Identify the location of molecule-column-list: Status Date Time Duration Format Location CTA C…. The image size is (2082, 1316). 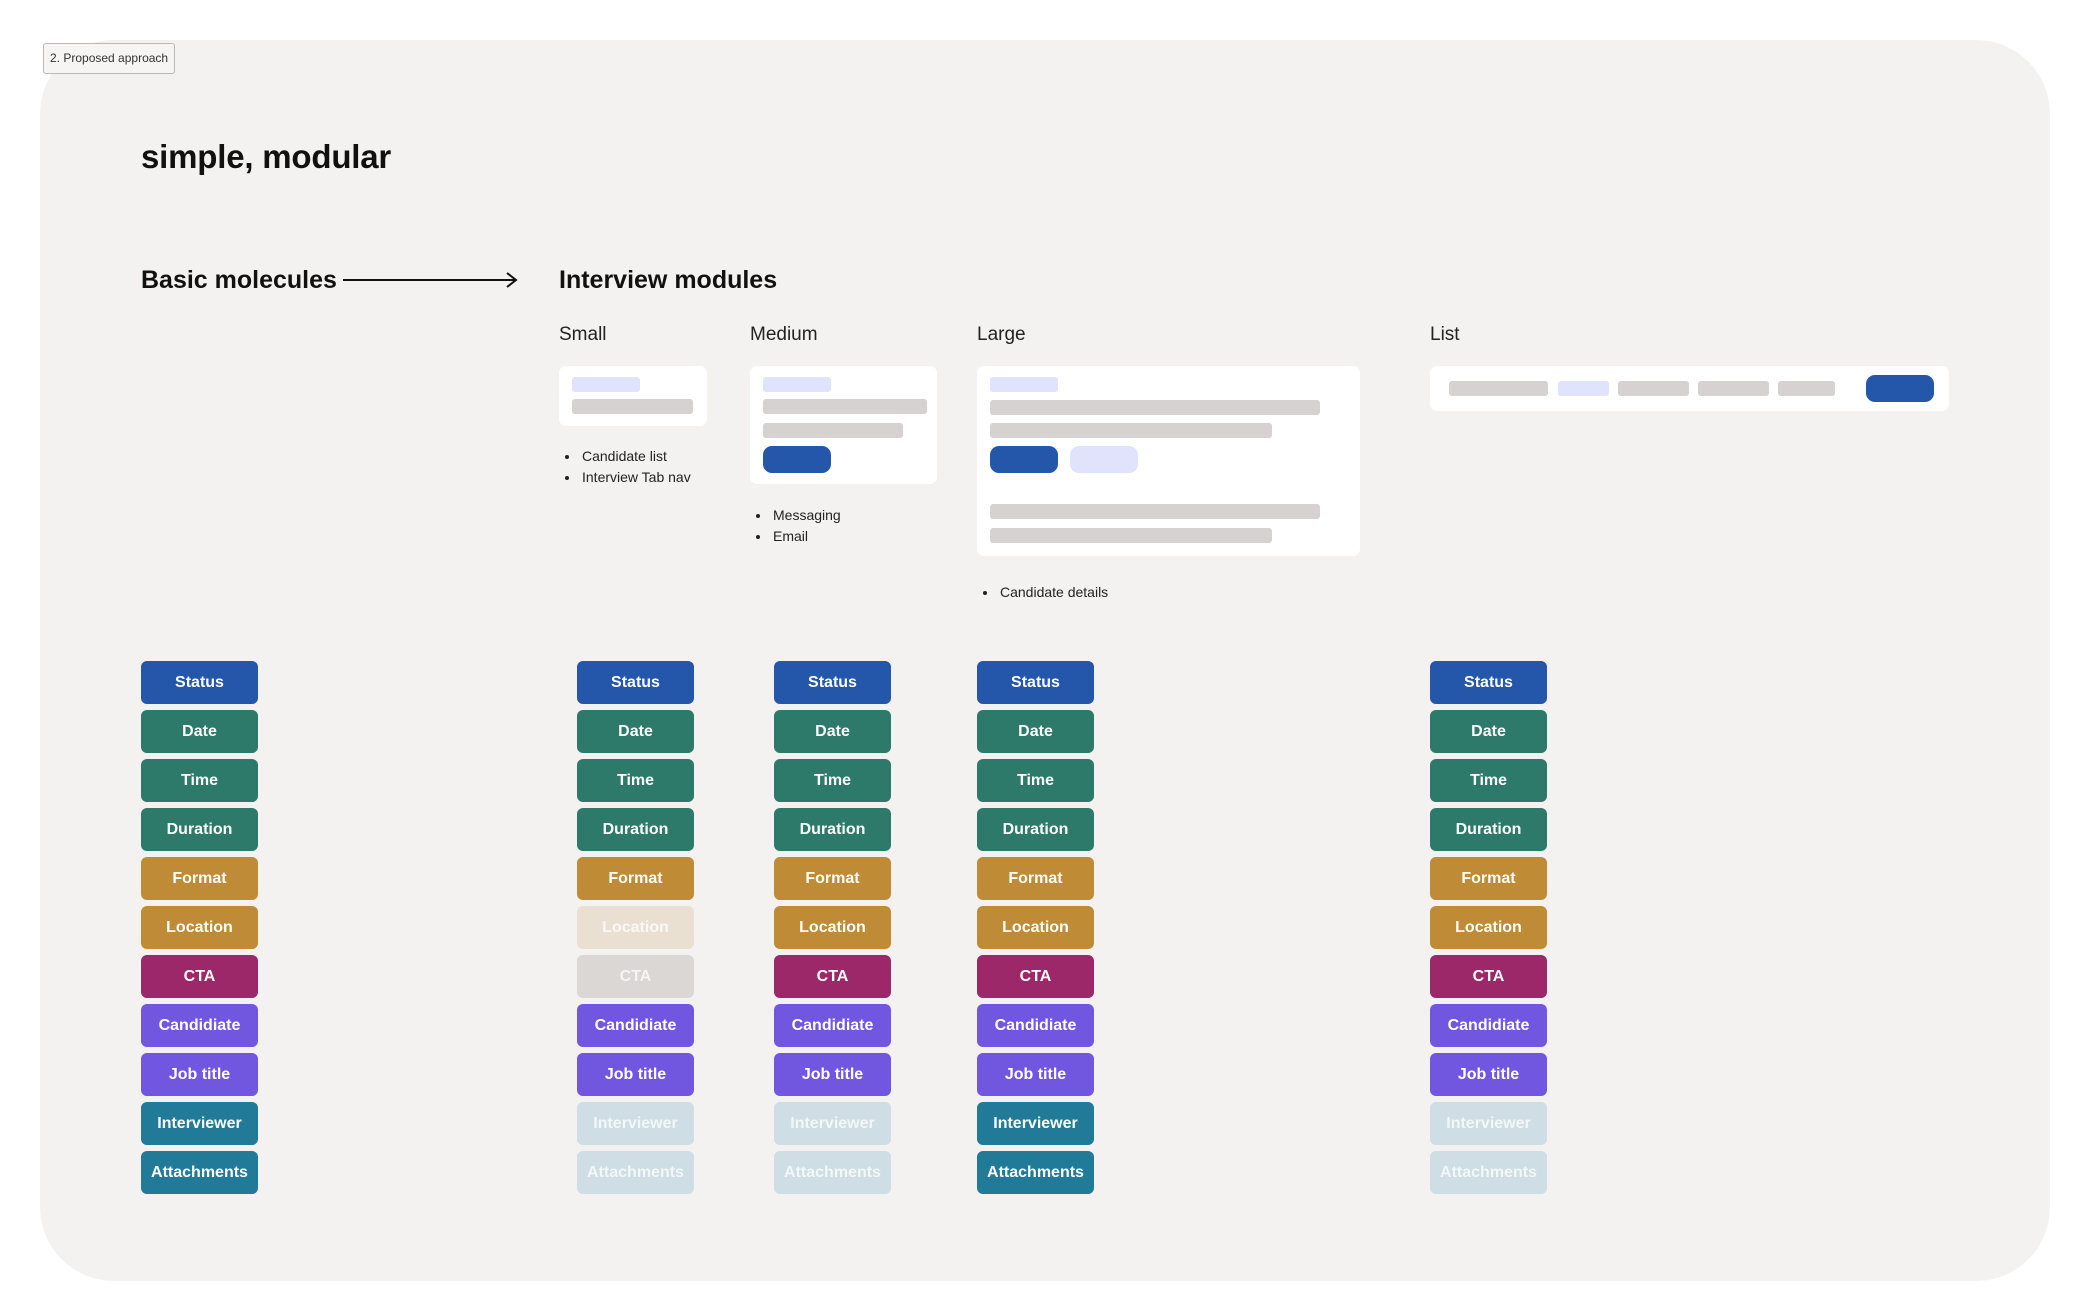
(1488, 930).